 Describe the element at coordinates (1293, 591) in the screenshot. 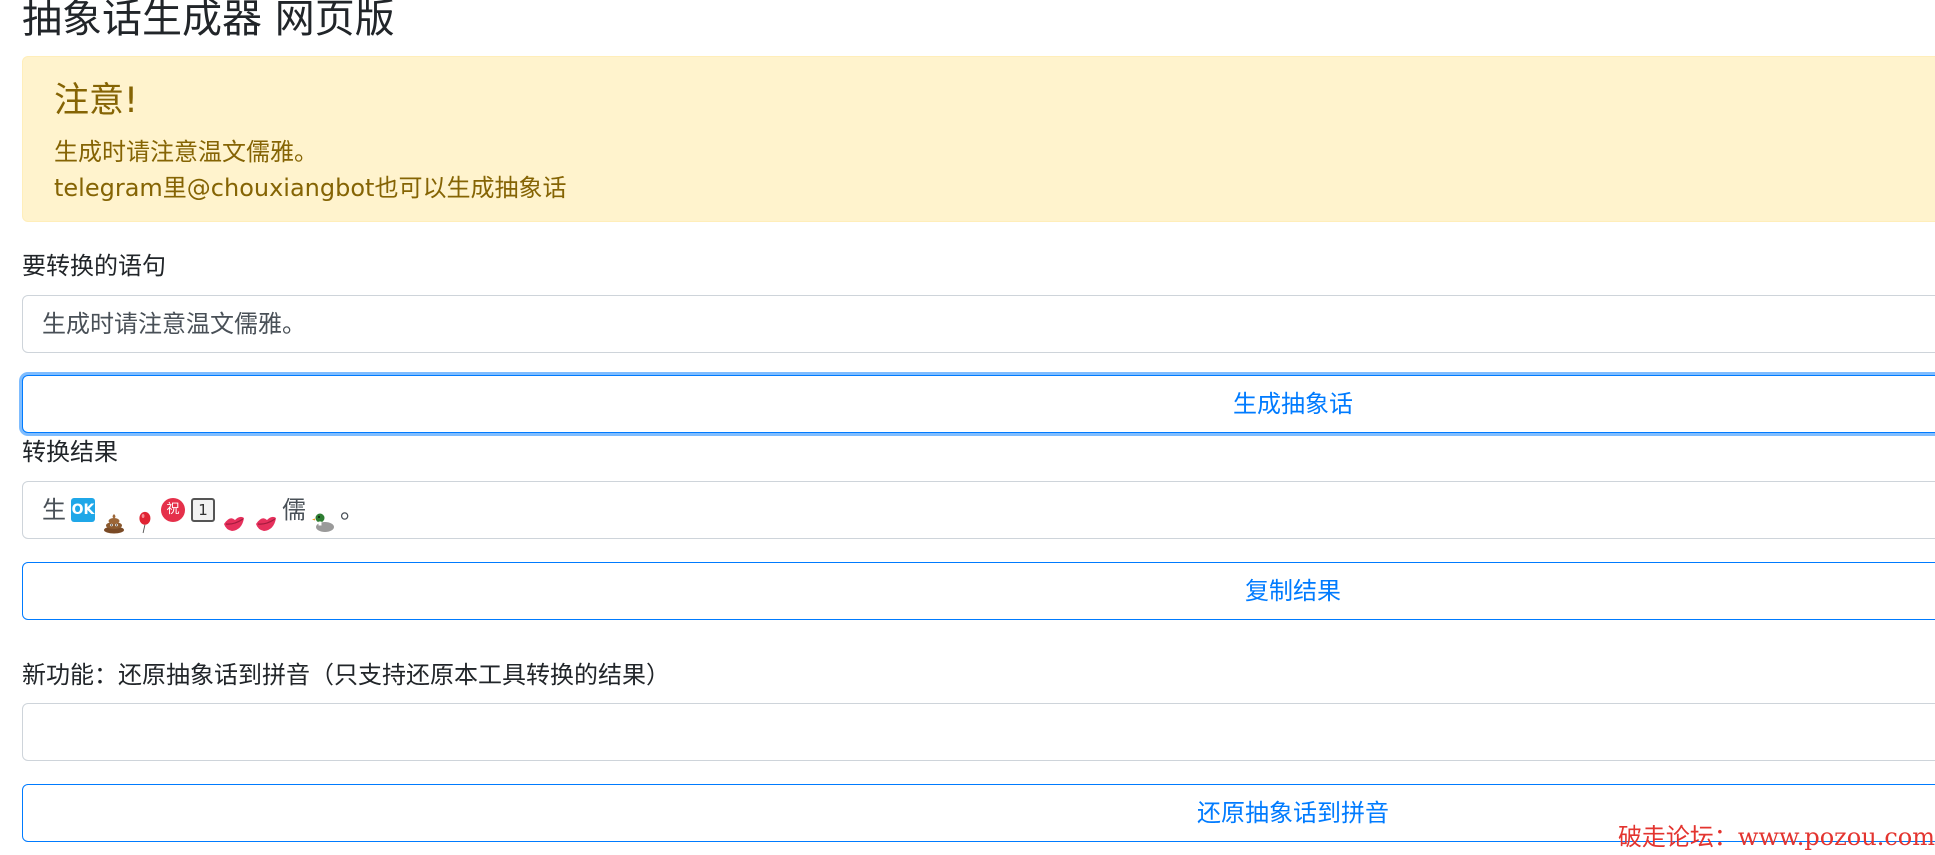

I see `copy-result-button-label: 复制结果` at that location.